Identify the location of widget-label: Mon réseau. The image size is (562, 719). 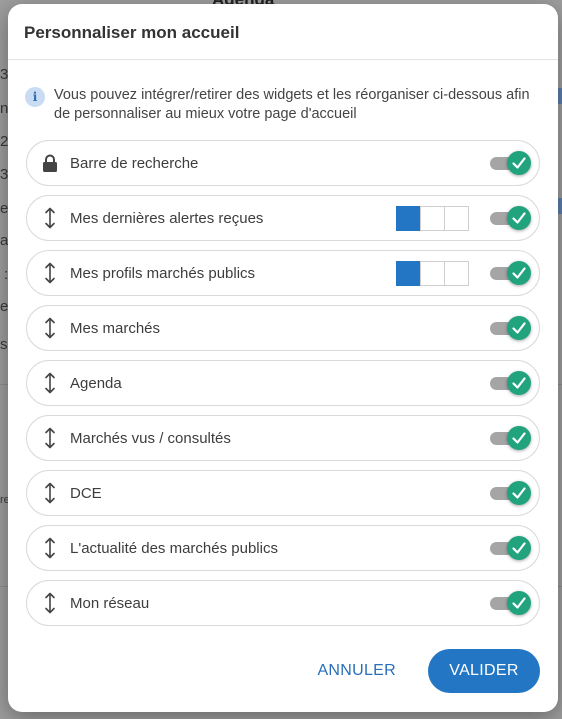
(110, 603).